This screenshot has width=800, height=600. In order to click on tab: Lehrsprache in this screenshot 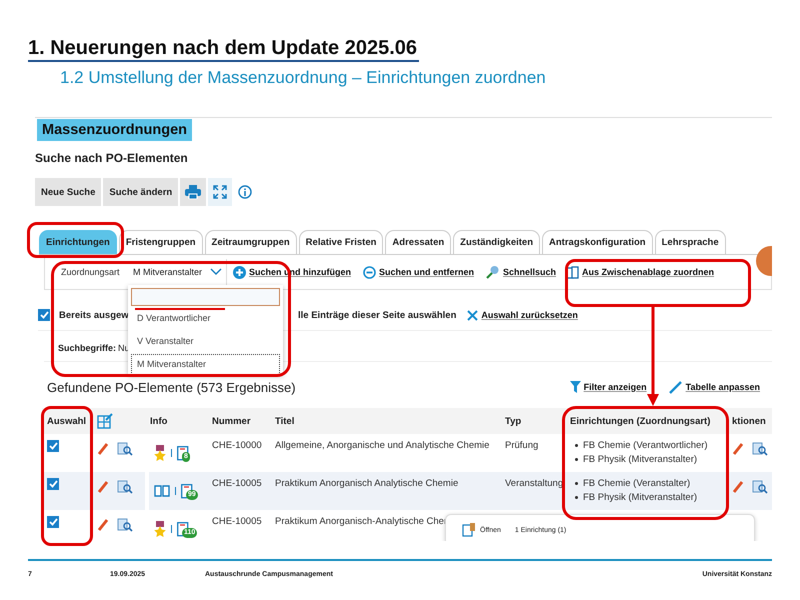, I will do `click(690, 242)`.